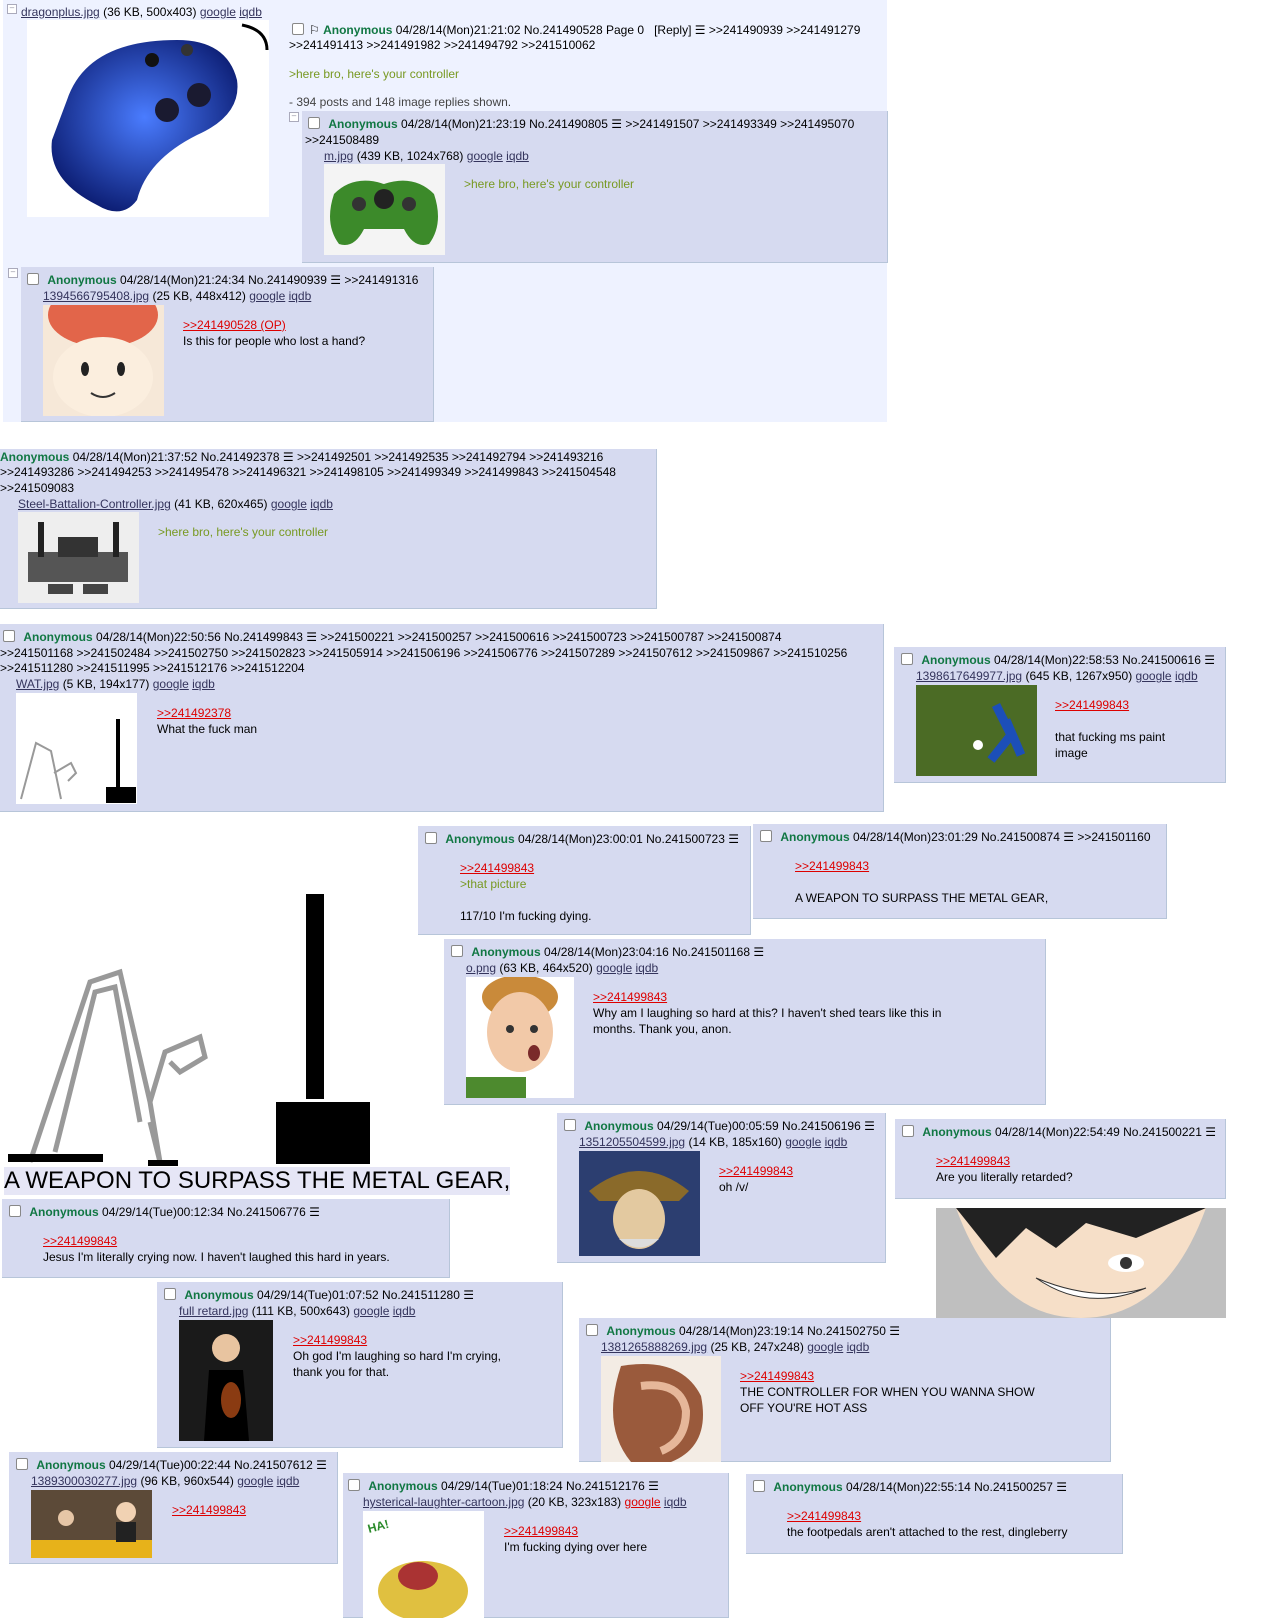  What do you see at coordinates (969, 676) in the screenshot?
I see `file-link: 1398617649977.jpg` at bounding box center [969, 676].